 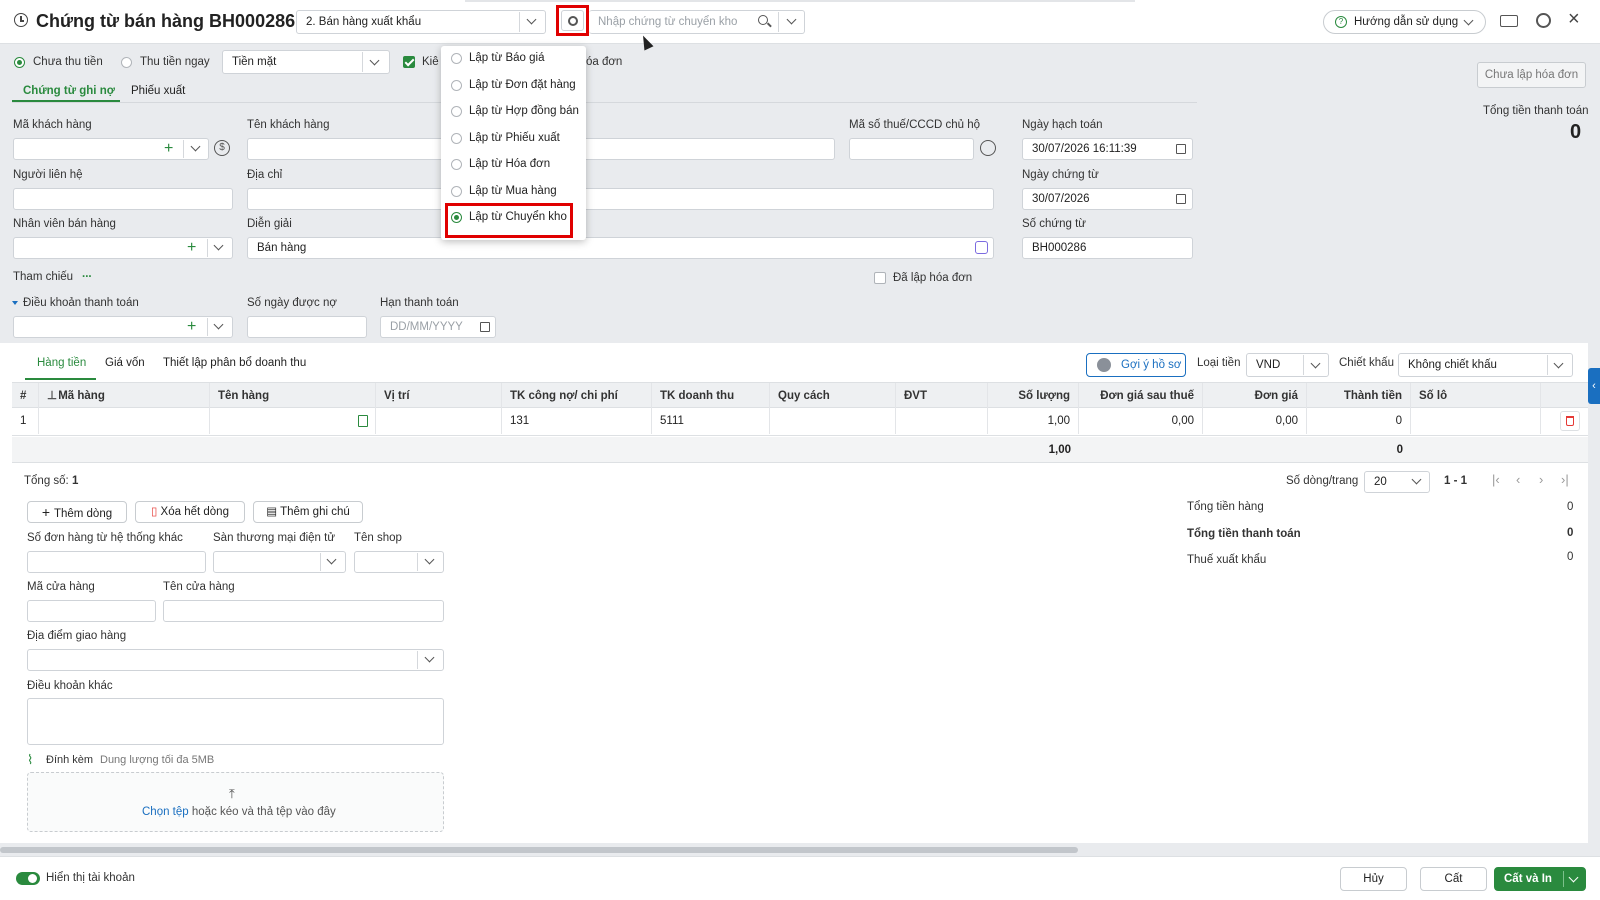 I want to click on add-payment-terms-icon: +, so click(x=191, y=327).